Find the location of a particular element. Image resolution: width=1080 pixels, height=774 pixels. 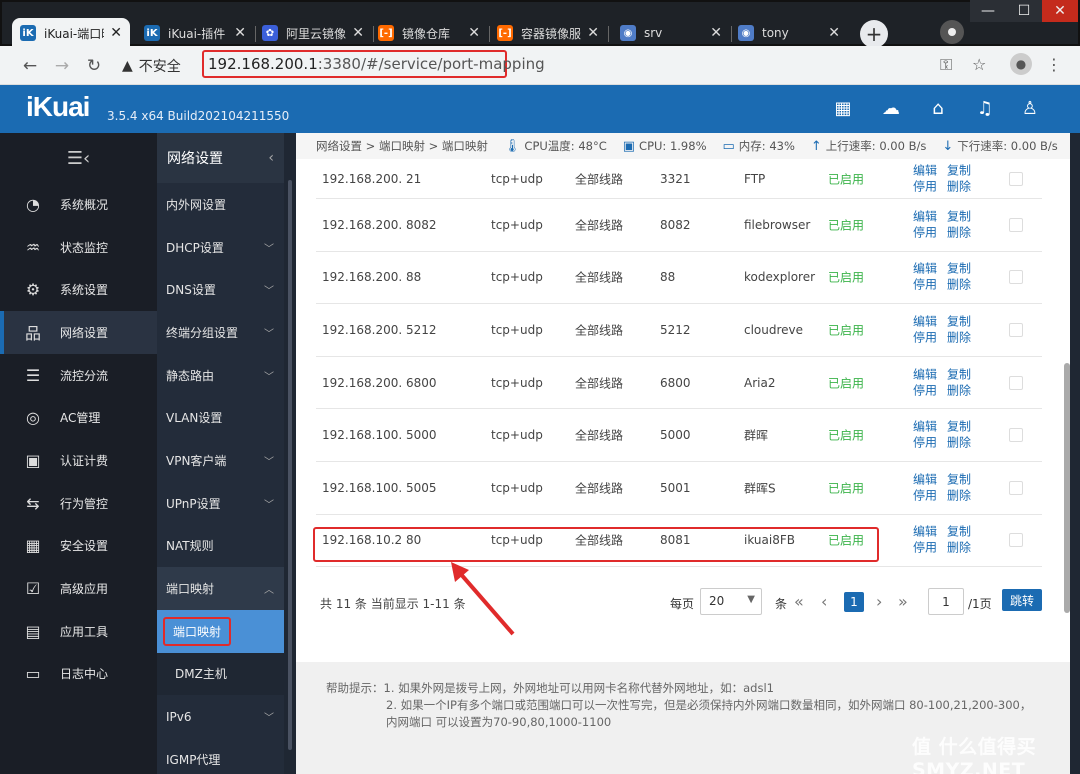

menu-kebab-icon: ⋮ is located at coordinates (1054, 64).